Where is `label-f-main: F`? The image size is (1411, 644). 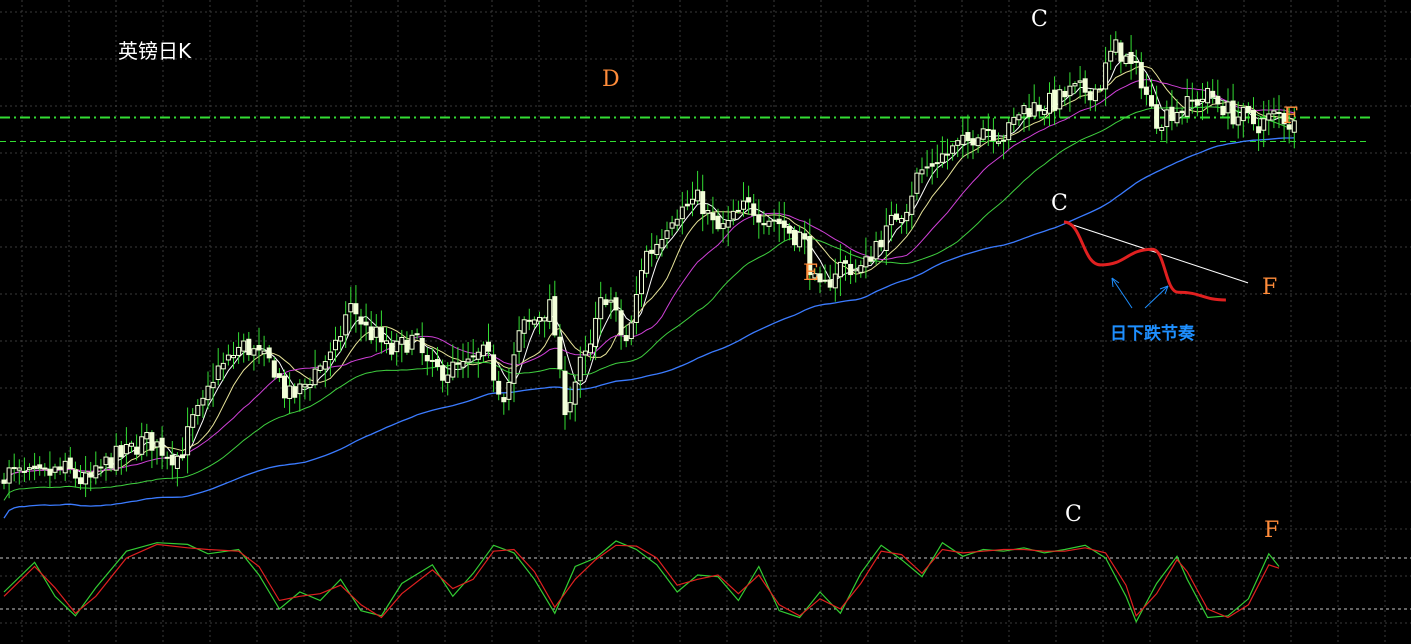
label-f-main: F is located at coordinates (1290, 116).